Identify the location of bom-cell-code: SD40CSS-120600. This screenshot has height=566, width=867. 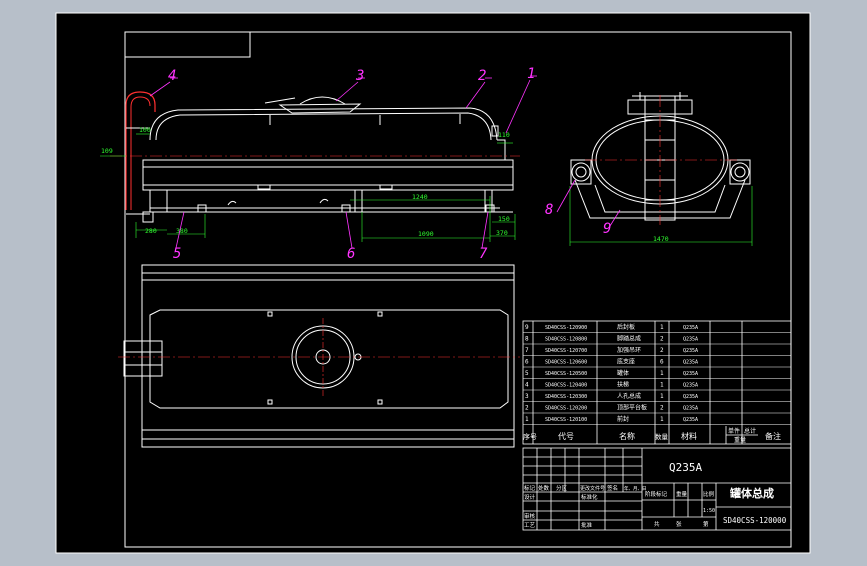
(566, 363).